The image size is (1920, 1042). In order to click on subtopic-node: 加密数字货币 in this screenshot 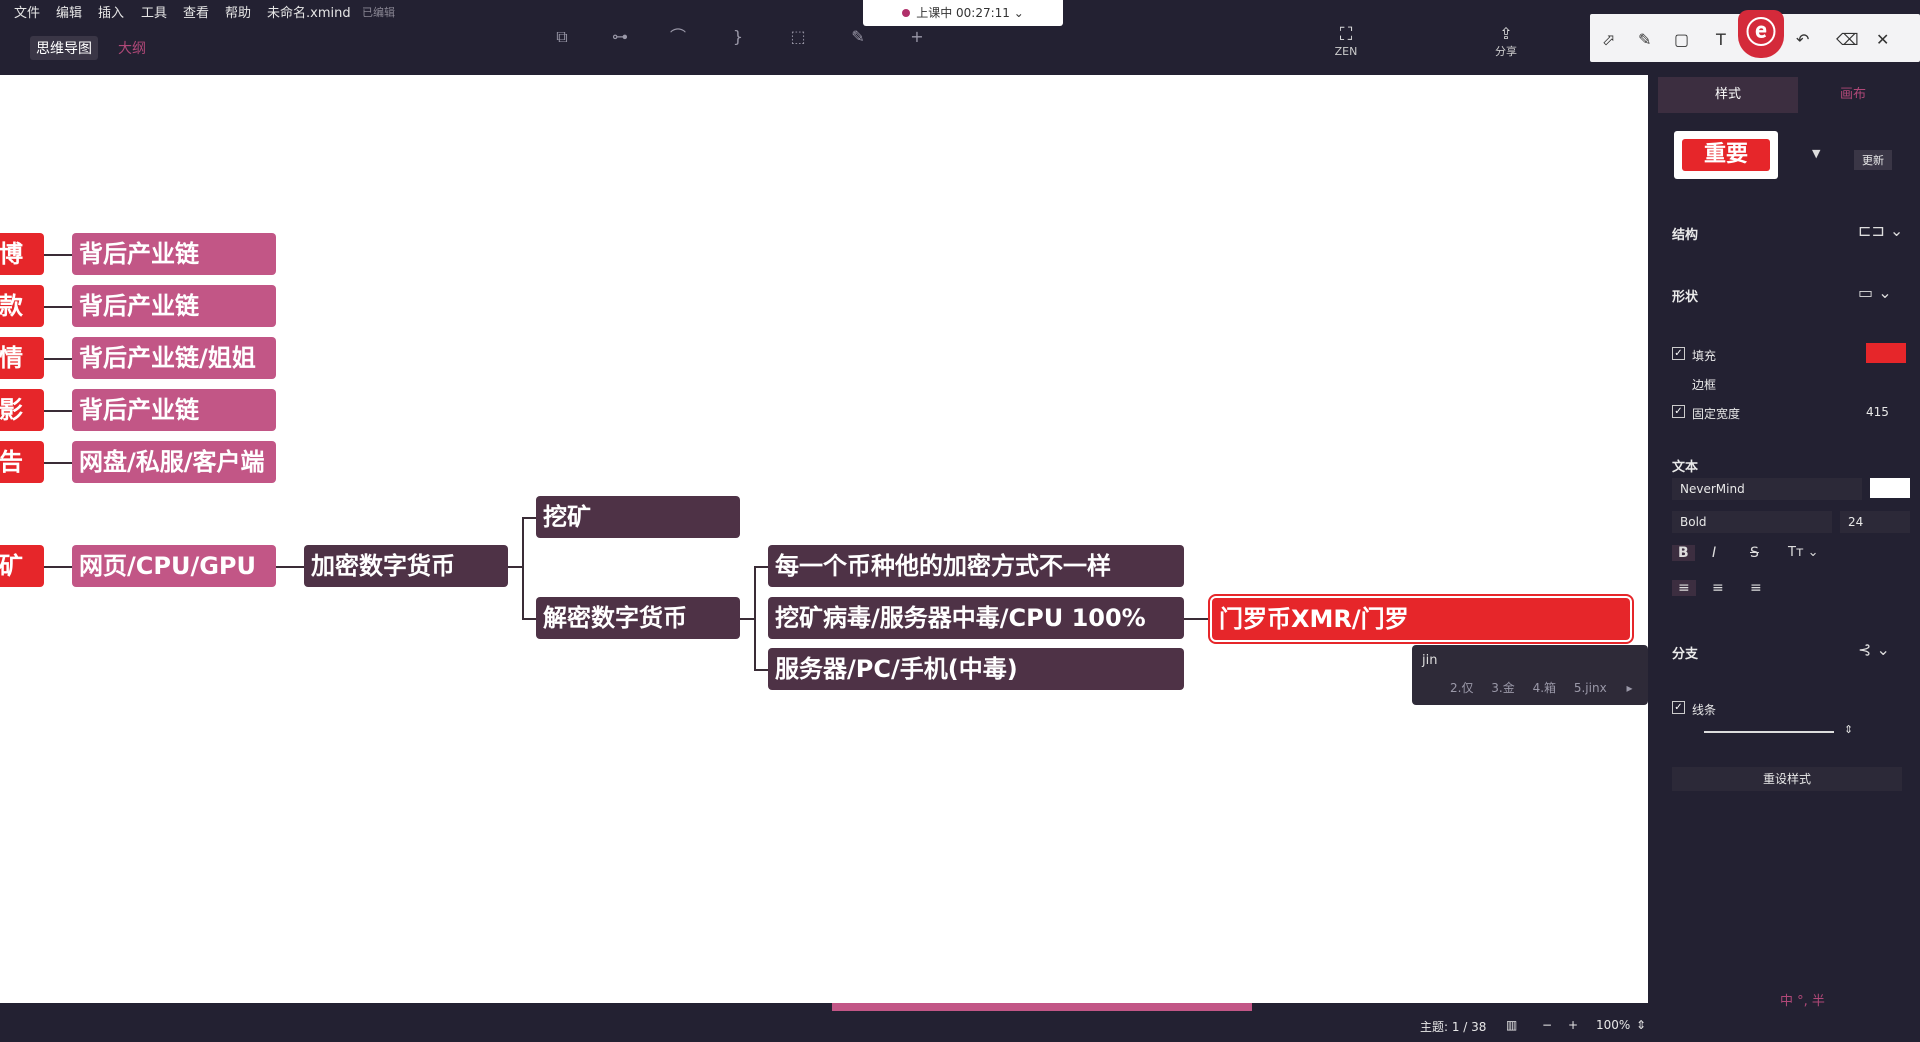, I will do `click(406, 566)`.